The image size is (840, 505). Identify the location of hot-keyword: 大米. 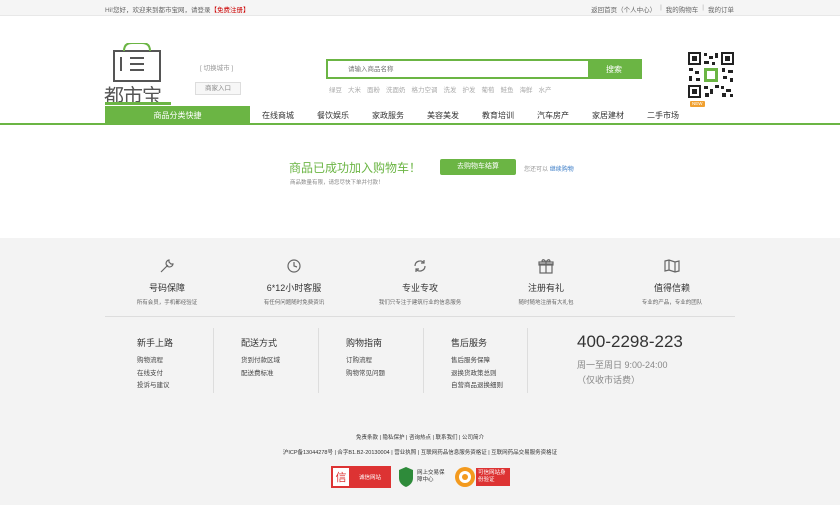
(354, 89).